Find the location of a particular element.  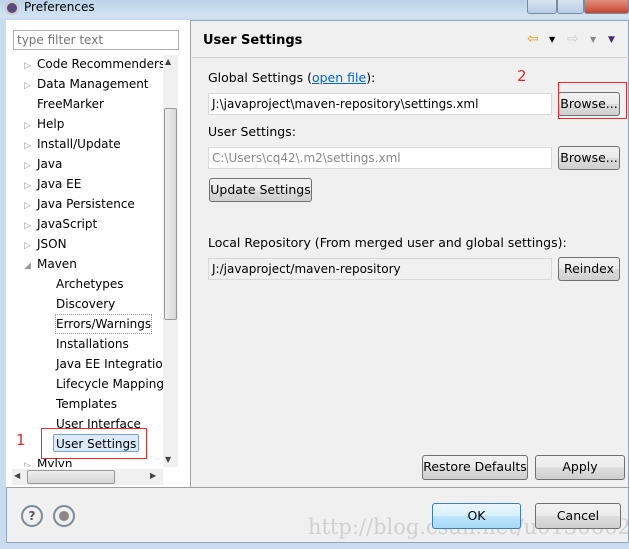

scroll-left-arrow-icon: ◀ is located at coordinates (17, 475).